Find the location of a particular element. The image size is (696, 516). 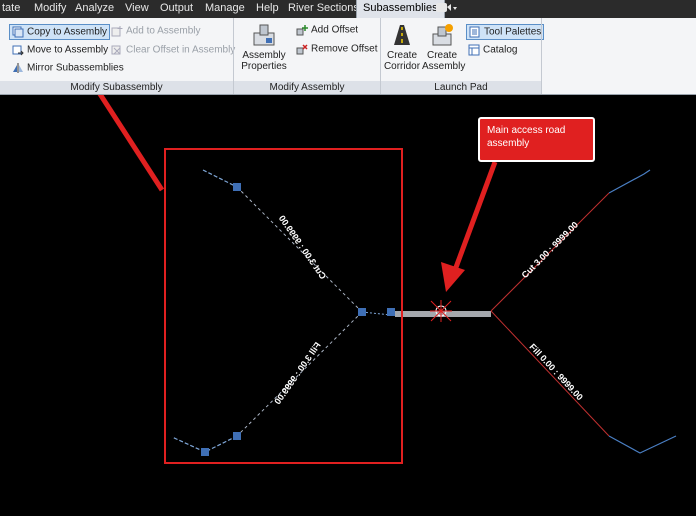

assembly-properties-label-2: Properties is located at coordinates (264, 66).